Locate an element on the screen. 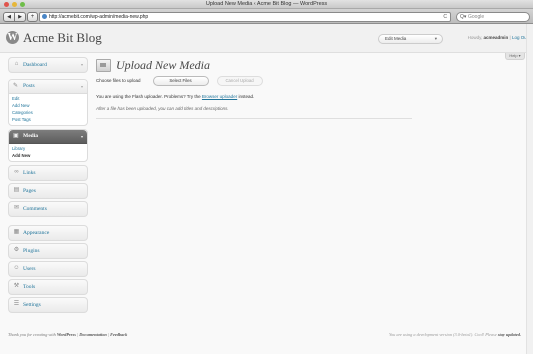  menu-pages-label: Pages is located at coordinates (29, 191).